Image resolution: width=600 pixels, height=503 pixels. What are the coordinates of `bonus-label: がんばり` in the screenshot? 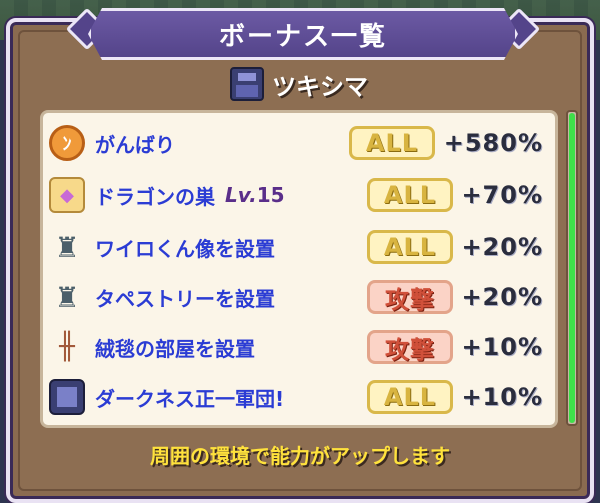 It's located at (135, 144).